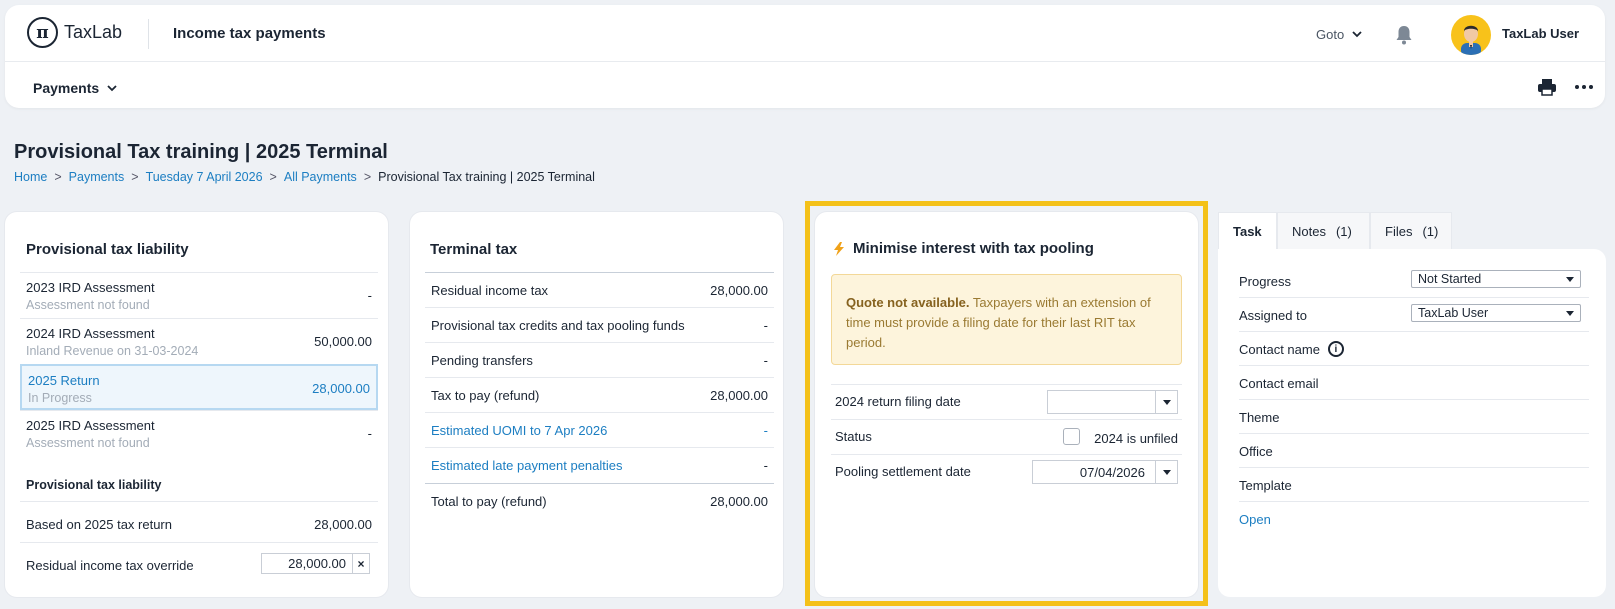  Describe the element at coordinates (1496, 279) in the screenshot. I see `progress-select: Not Started` at that location.